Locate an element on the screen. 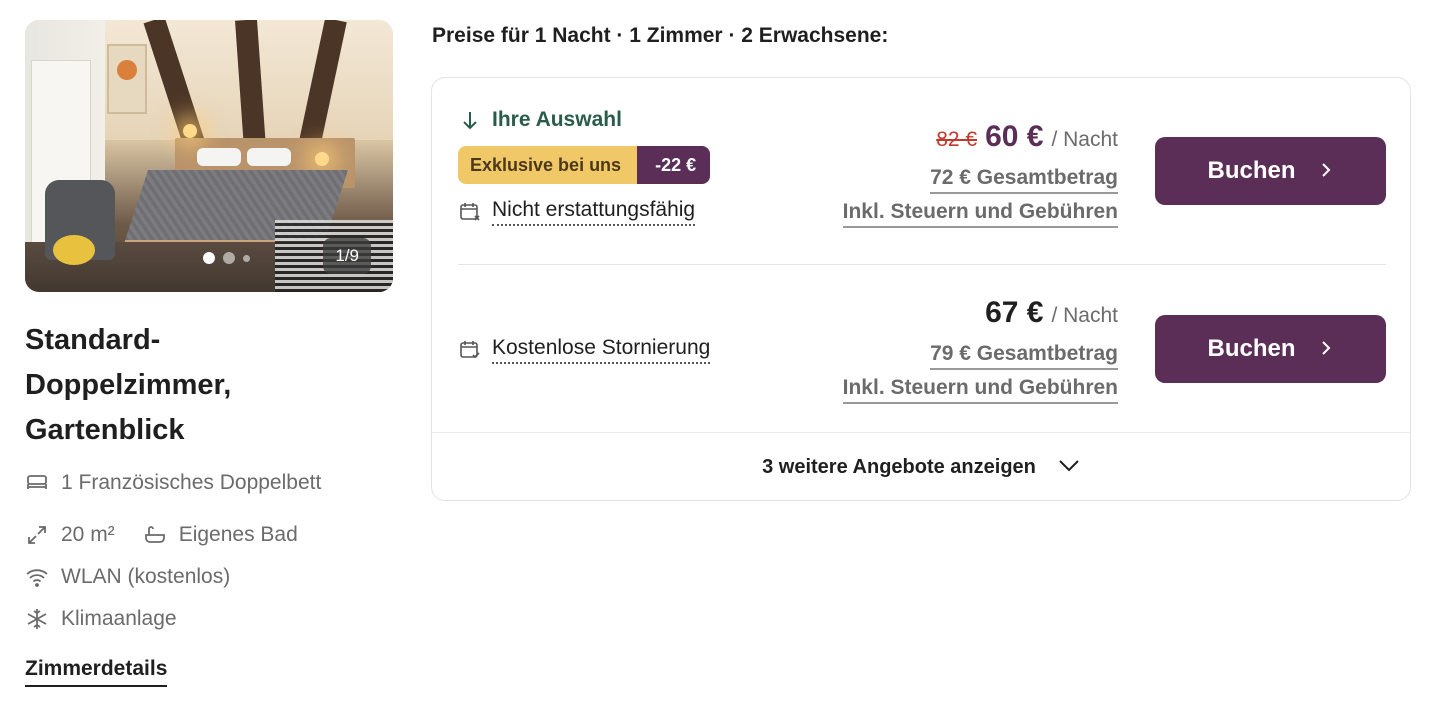 Image resolution: width=1438 pixels, height=720 pixels. show-more-offers-button: 3 weitere Angebote anzeigen is located at coordinates (921, 467).